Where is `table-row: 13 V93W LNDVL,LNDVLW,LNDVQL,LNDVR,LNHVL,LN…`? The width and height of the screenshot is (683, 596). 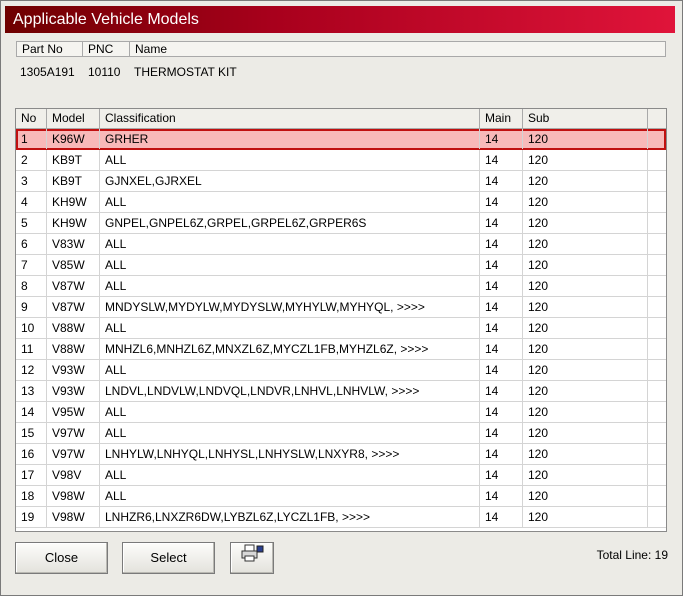 table-row: 13 V93W LNDVL,LNDVLW,LNDVQL,LNDVR,LNHVL,LN… is located at coordinates (341, 391).